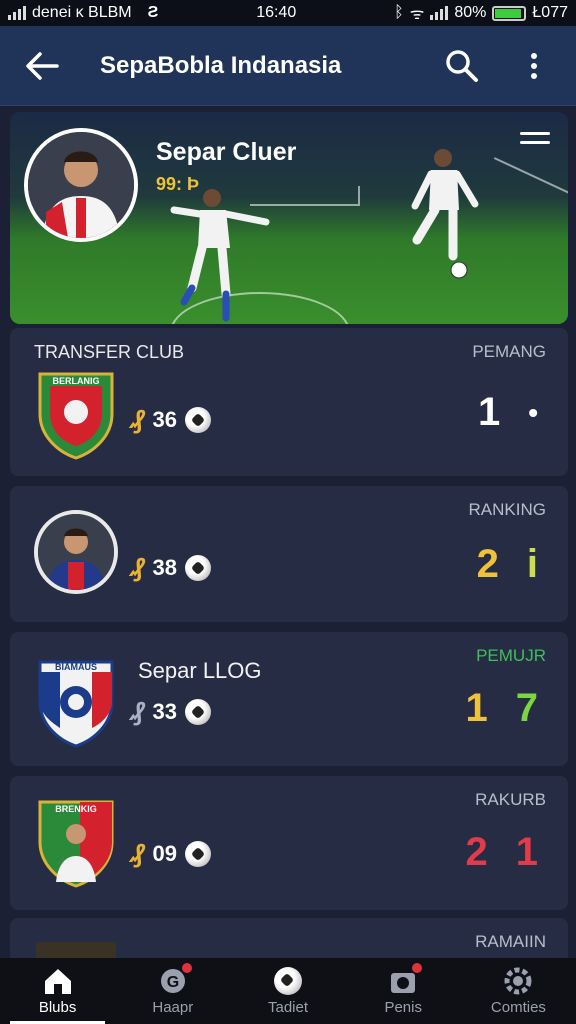 The width and height of the screenshot is (576, 1024). I want to click on arrow-left-icon, so click(42, 65).